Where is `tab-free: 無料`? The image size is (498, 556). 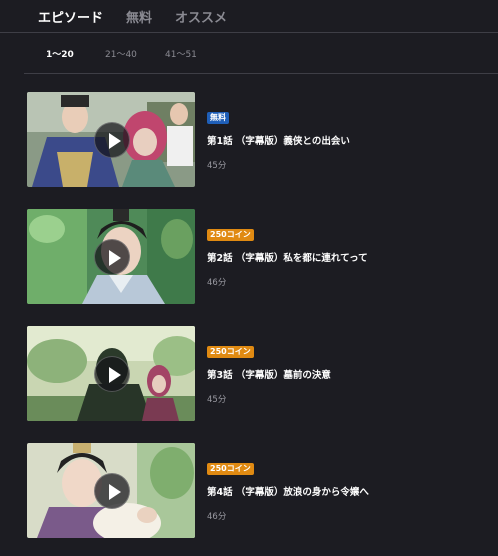
tab-free: 無料 is located at coordinates (139, 16).